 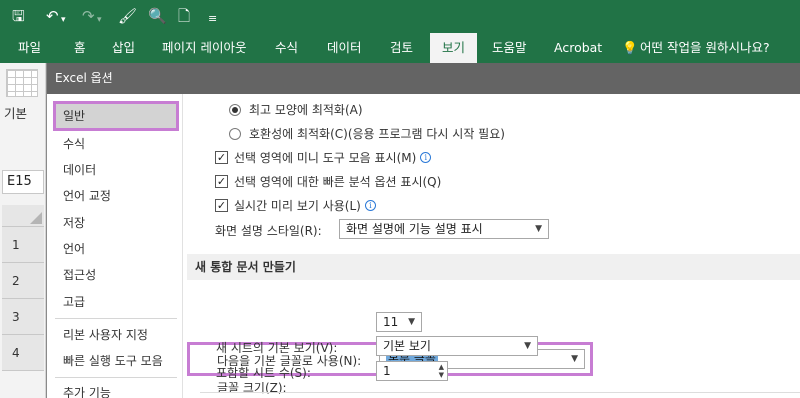 I want to click on row-header: 4, so click(x=23, y=353).